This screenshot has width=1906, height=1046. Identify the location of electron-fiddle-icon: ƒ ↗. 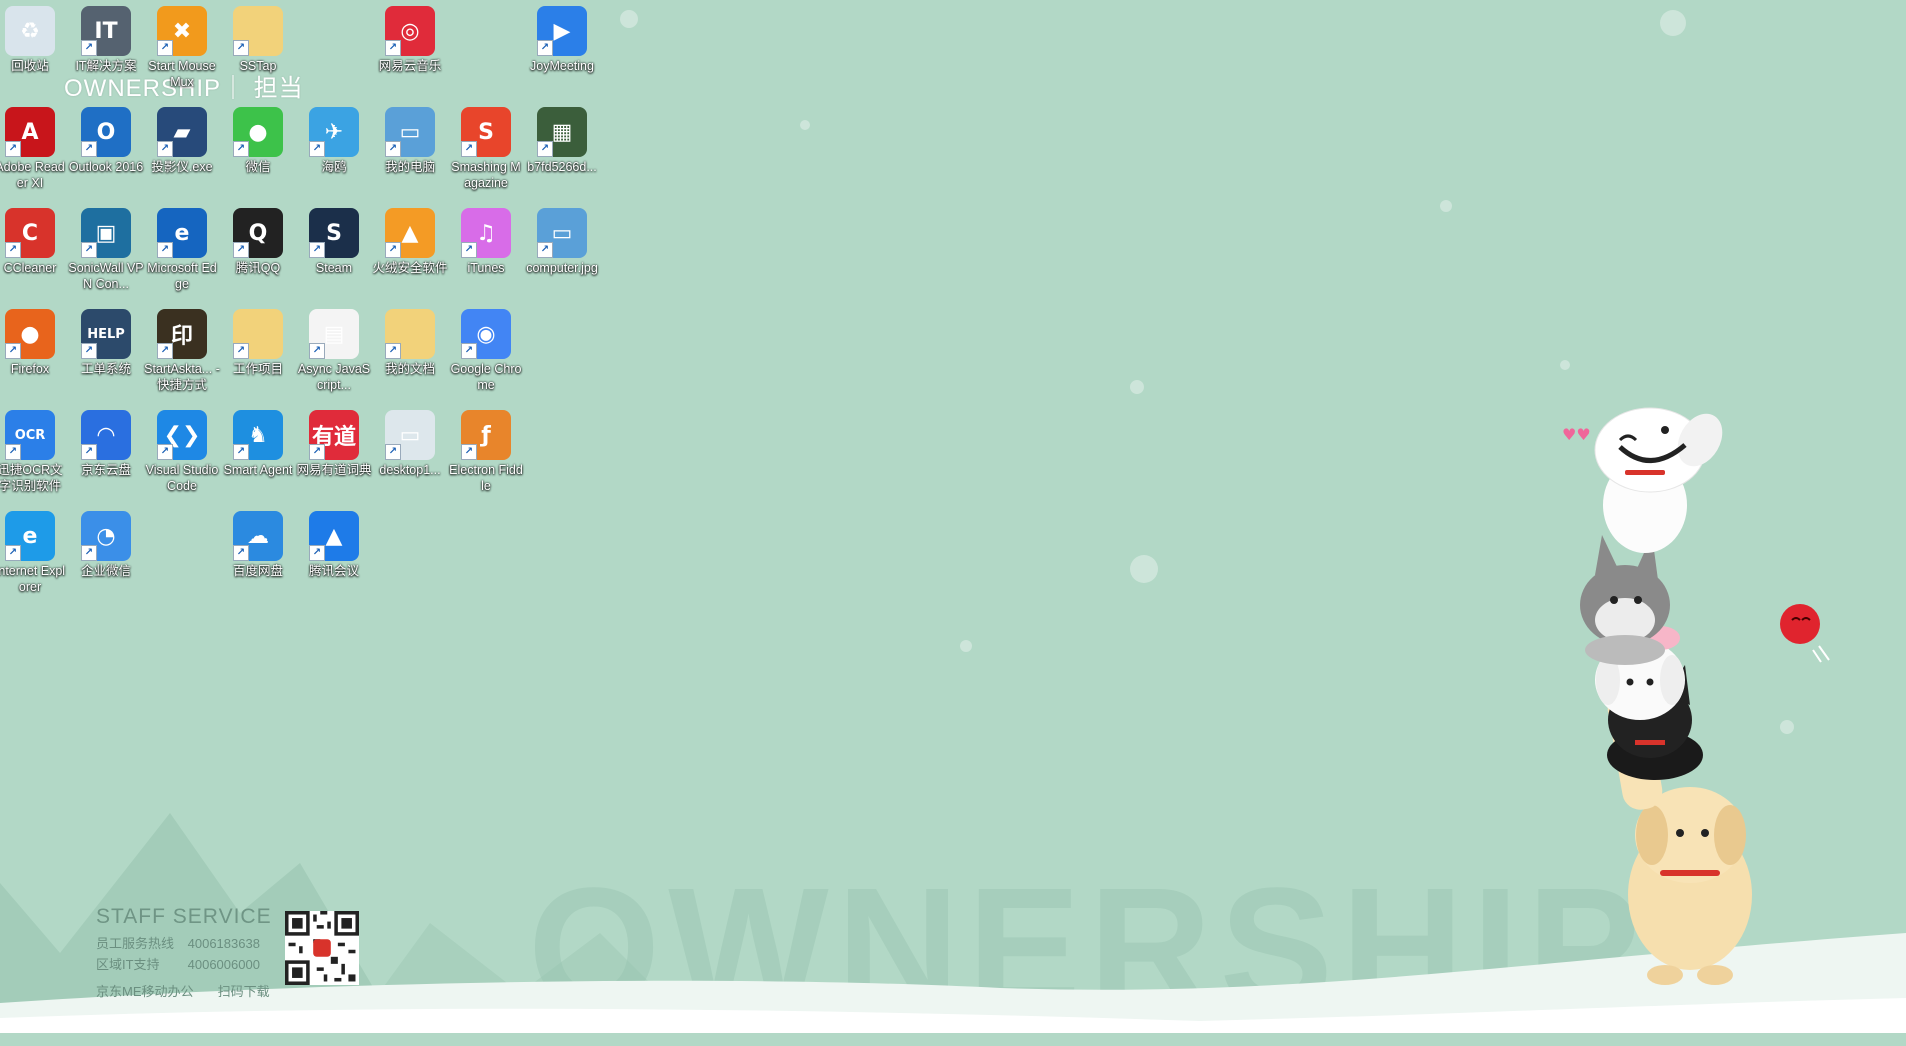
(486, 435).